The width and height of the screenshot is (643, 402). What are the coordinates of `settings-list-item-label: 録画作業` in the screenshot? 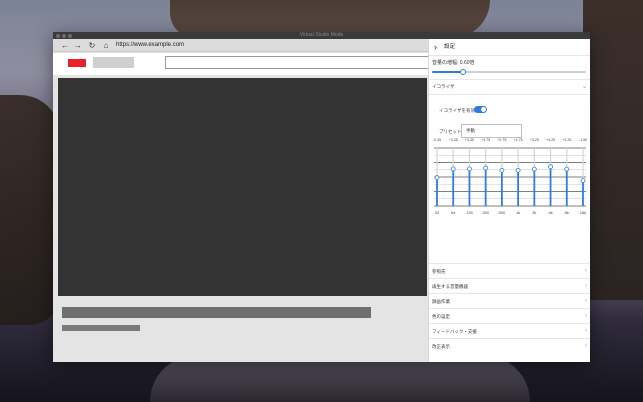 It's located at (441, 301).